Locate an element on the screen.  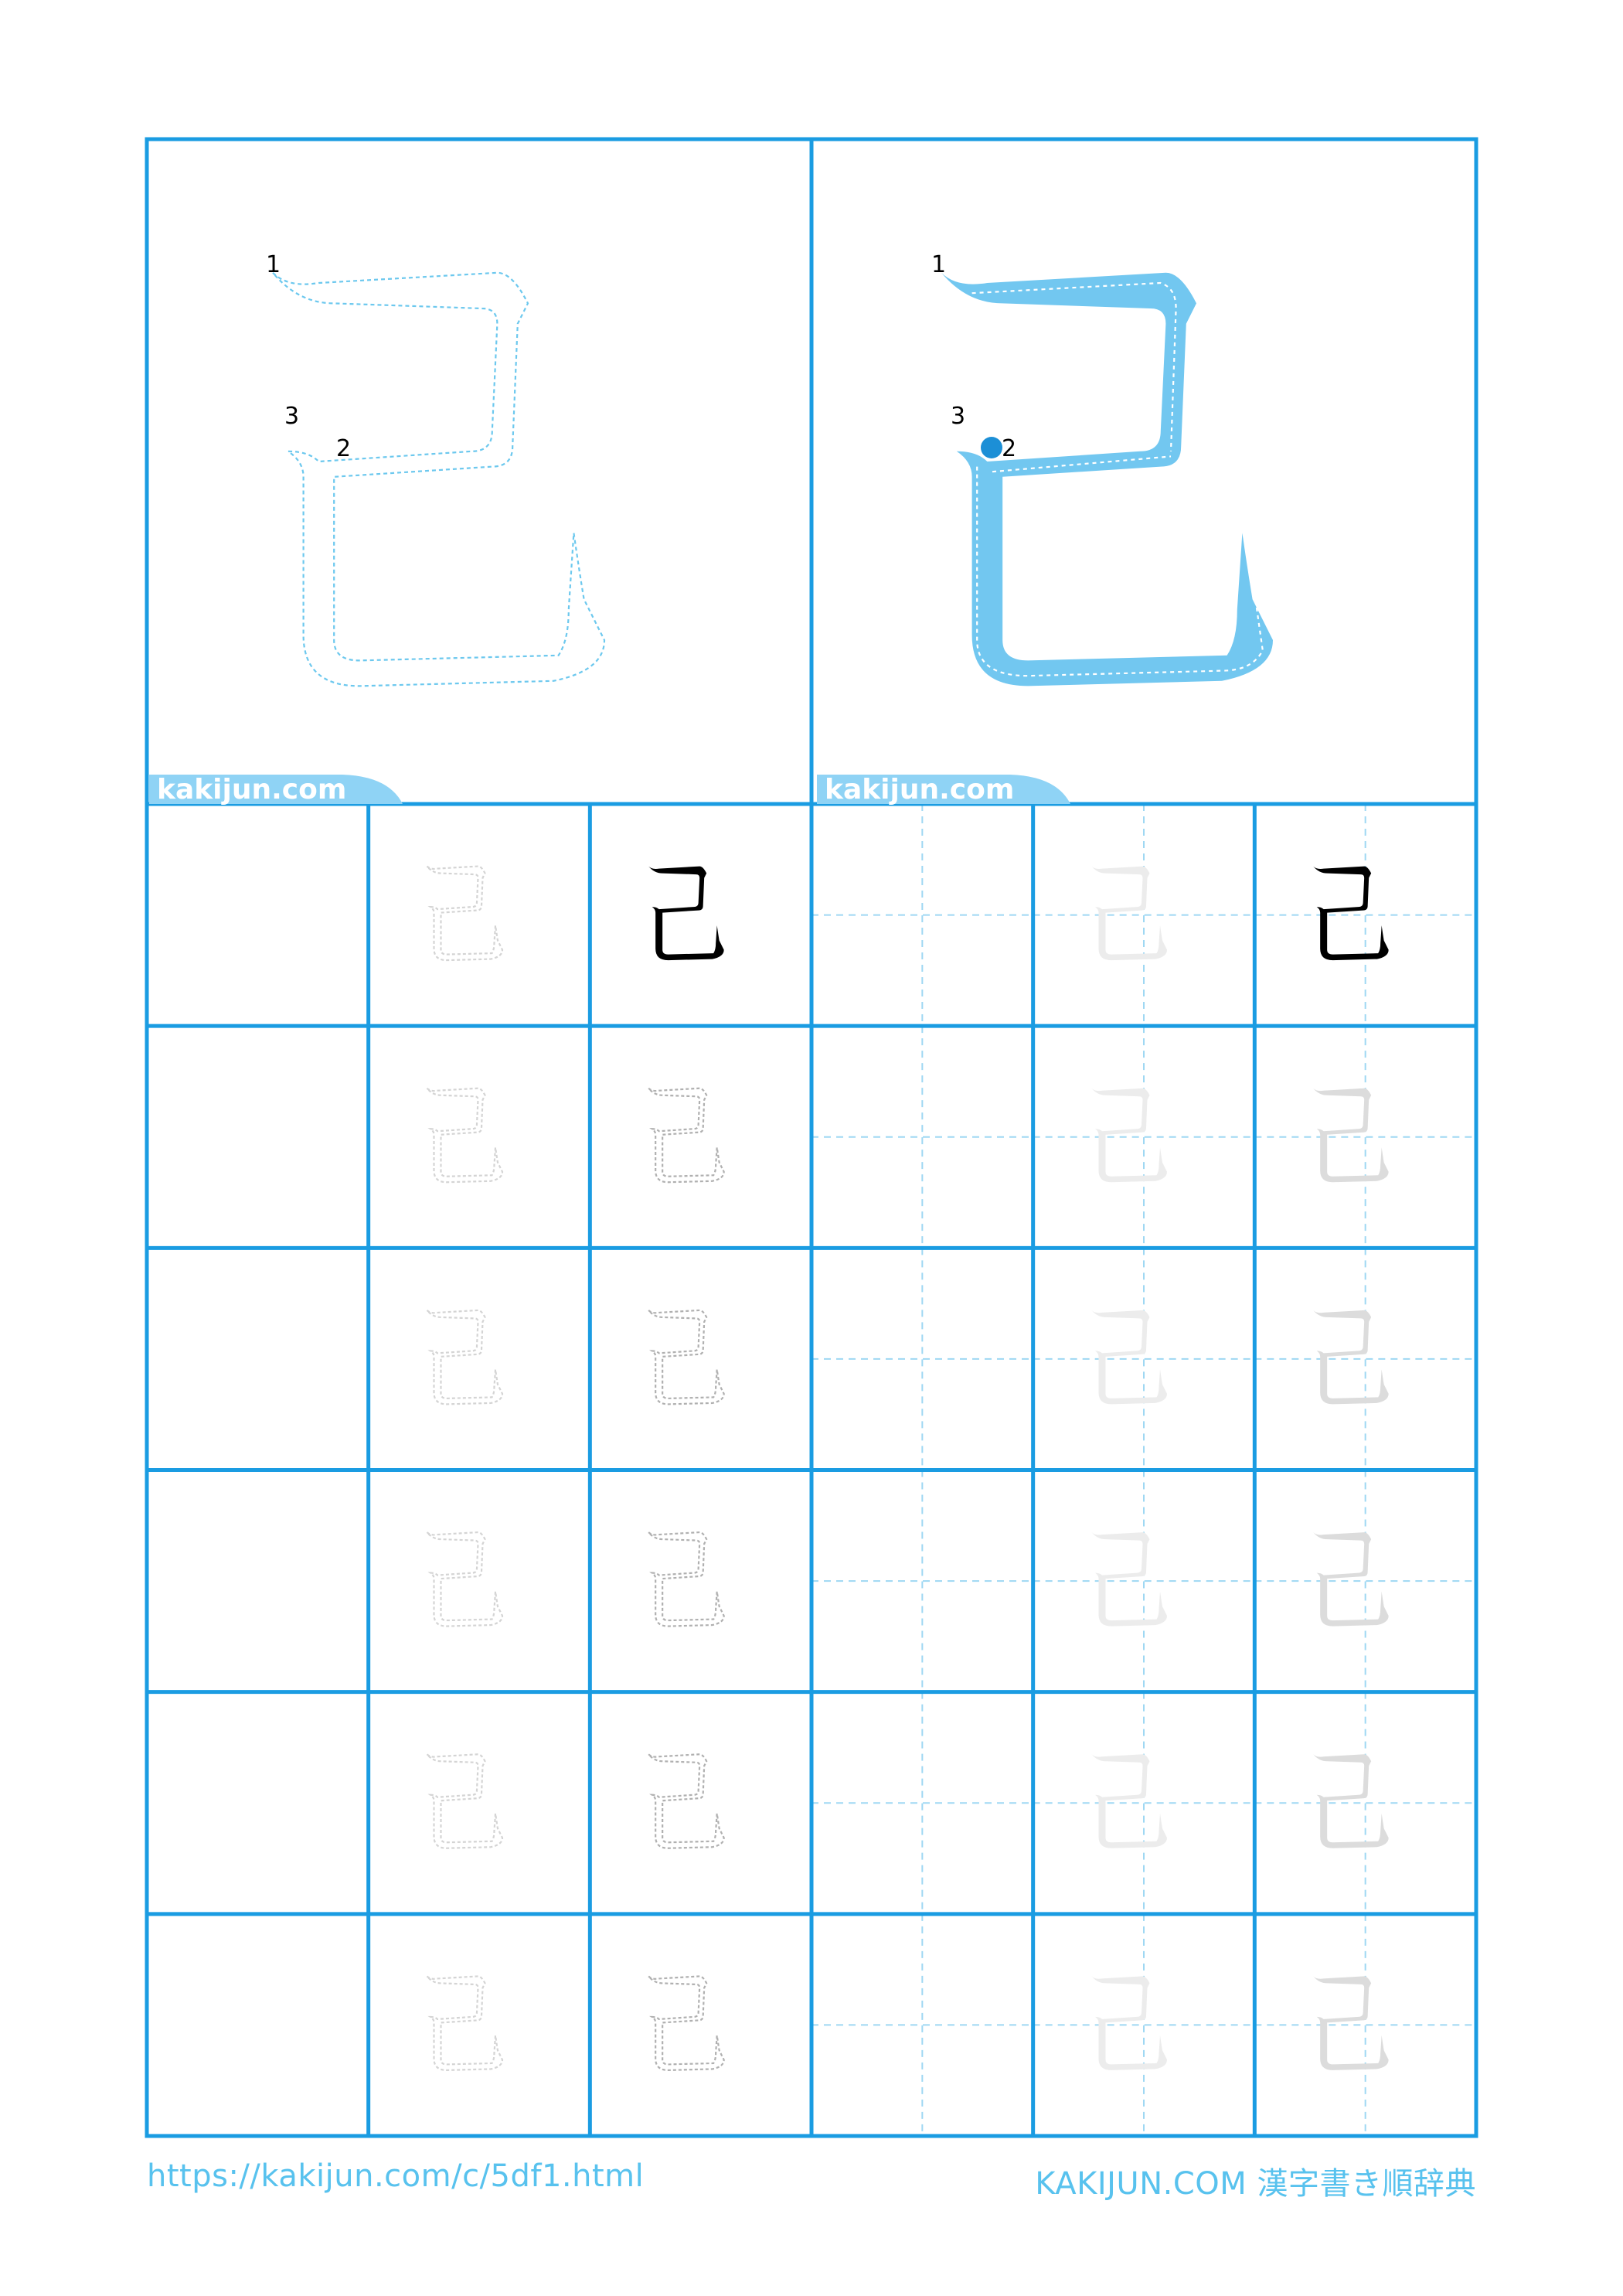
stroke-fill is located at coordinates (1107, 479).